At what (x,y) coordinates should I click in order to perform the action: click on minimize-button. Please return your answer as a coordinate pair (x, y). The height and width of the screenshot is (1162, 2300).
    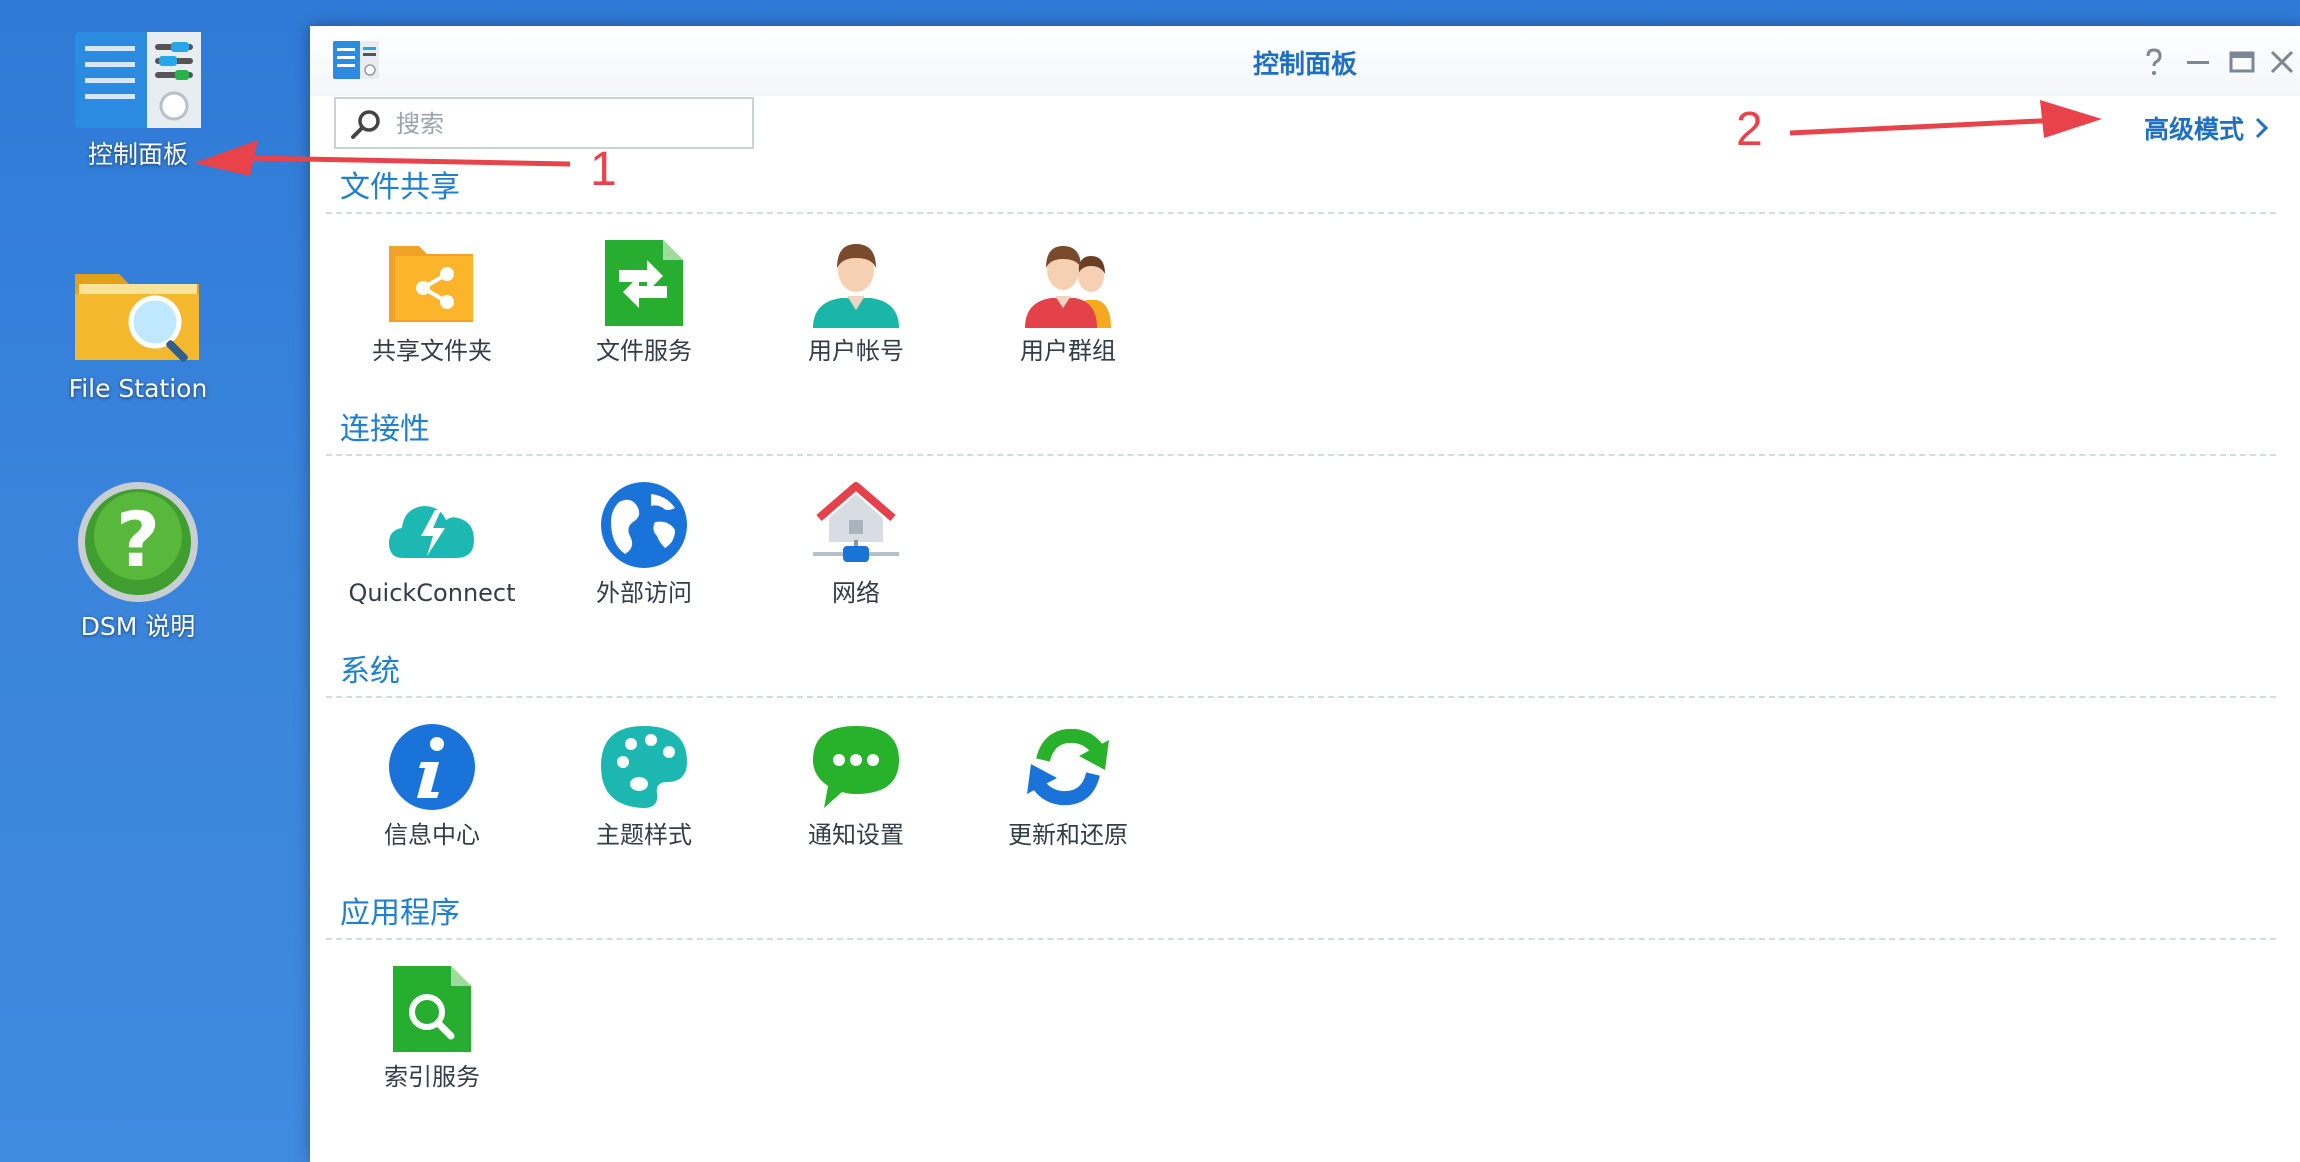
    Looking at the image, I should click on (2198, 62).